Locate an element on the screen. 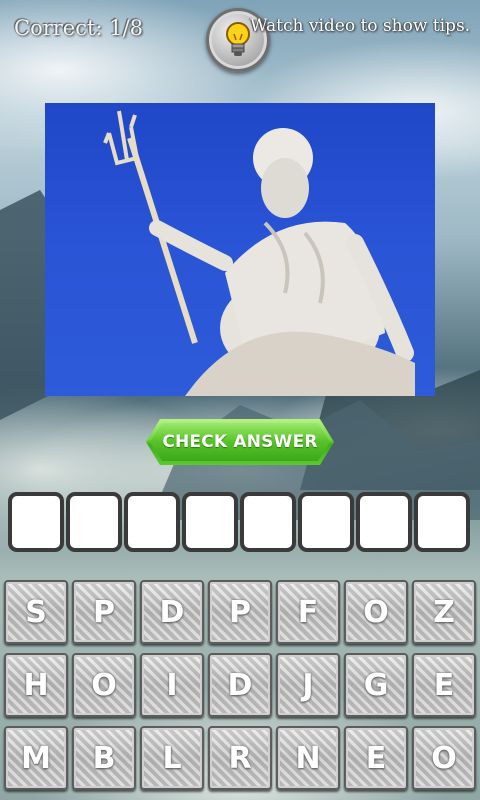 Image resolution: width=480 pixels, height=800 pixels. top-bar: Correct: 1/8 Watch video to show tips. is located at coordinates (240, 40).